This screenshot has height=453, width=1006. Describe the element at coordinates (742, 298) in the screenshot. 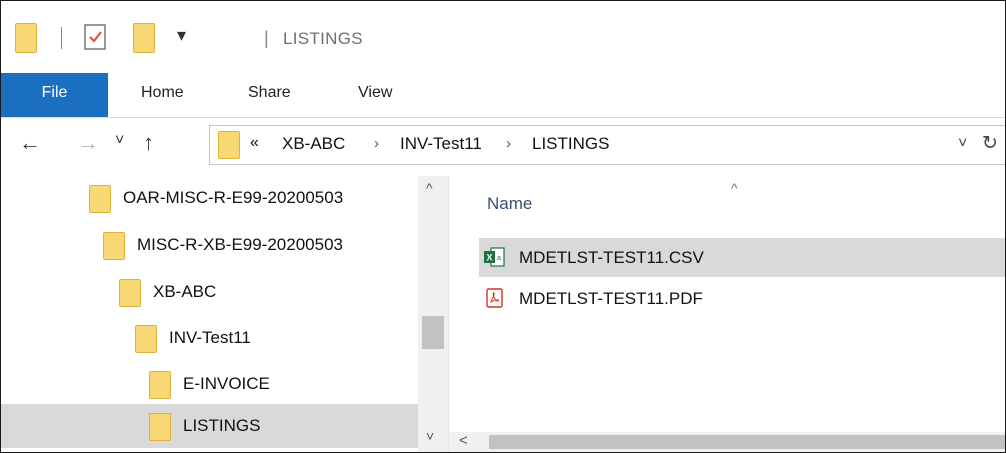

I see `file-row-pdf: MDETLST-TEST11.PDF` at that location.